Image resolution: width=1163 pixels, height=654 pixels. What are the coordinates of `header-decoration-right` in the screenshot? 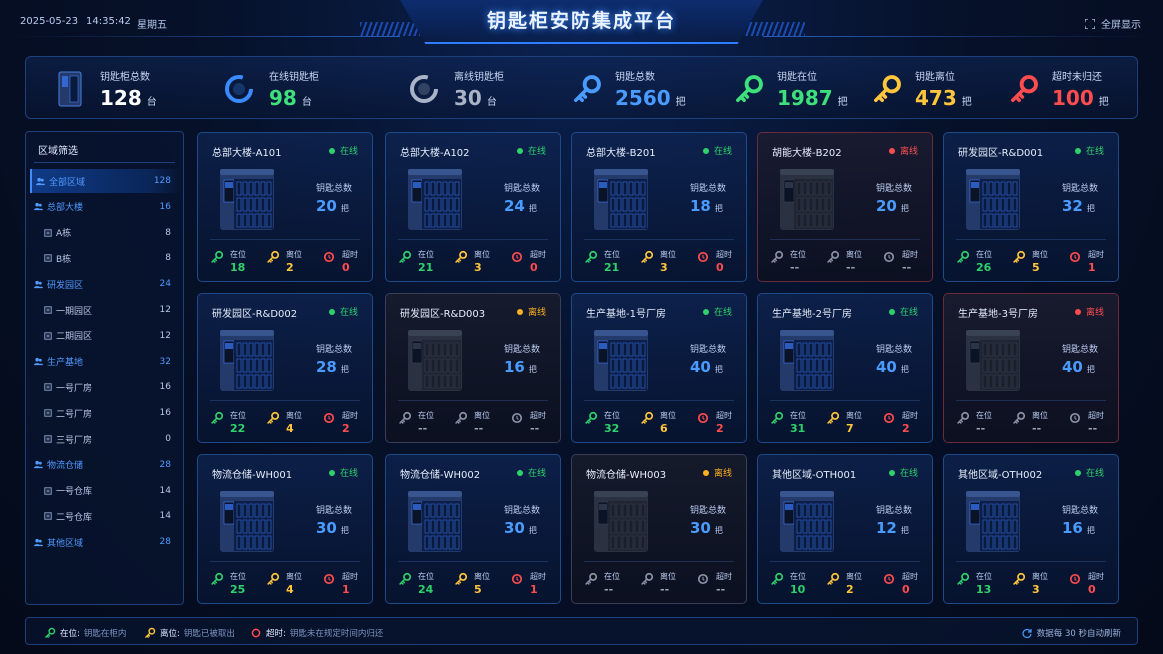 It's located at (775, 29).